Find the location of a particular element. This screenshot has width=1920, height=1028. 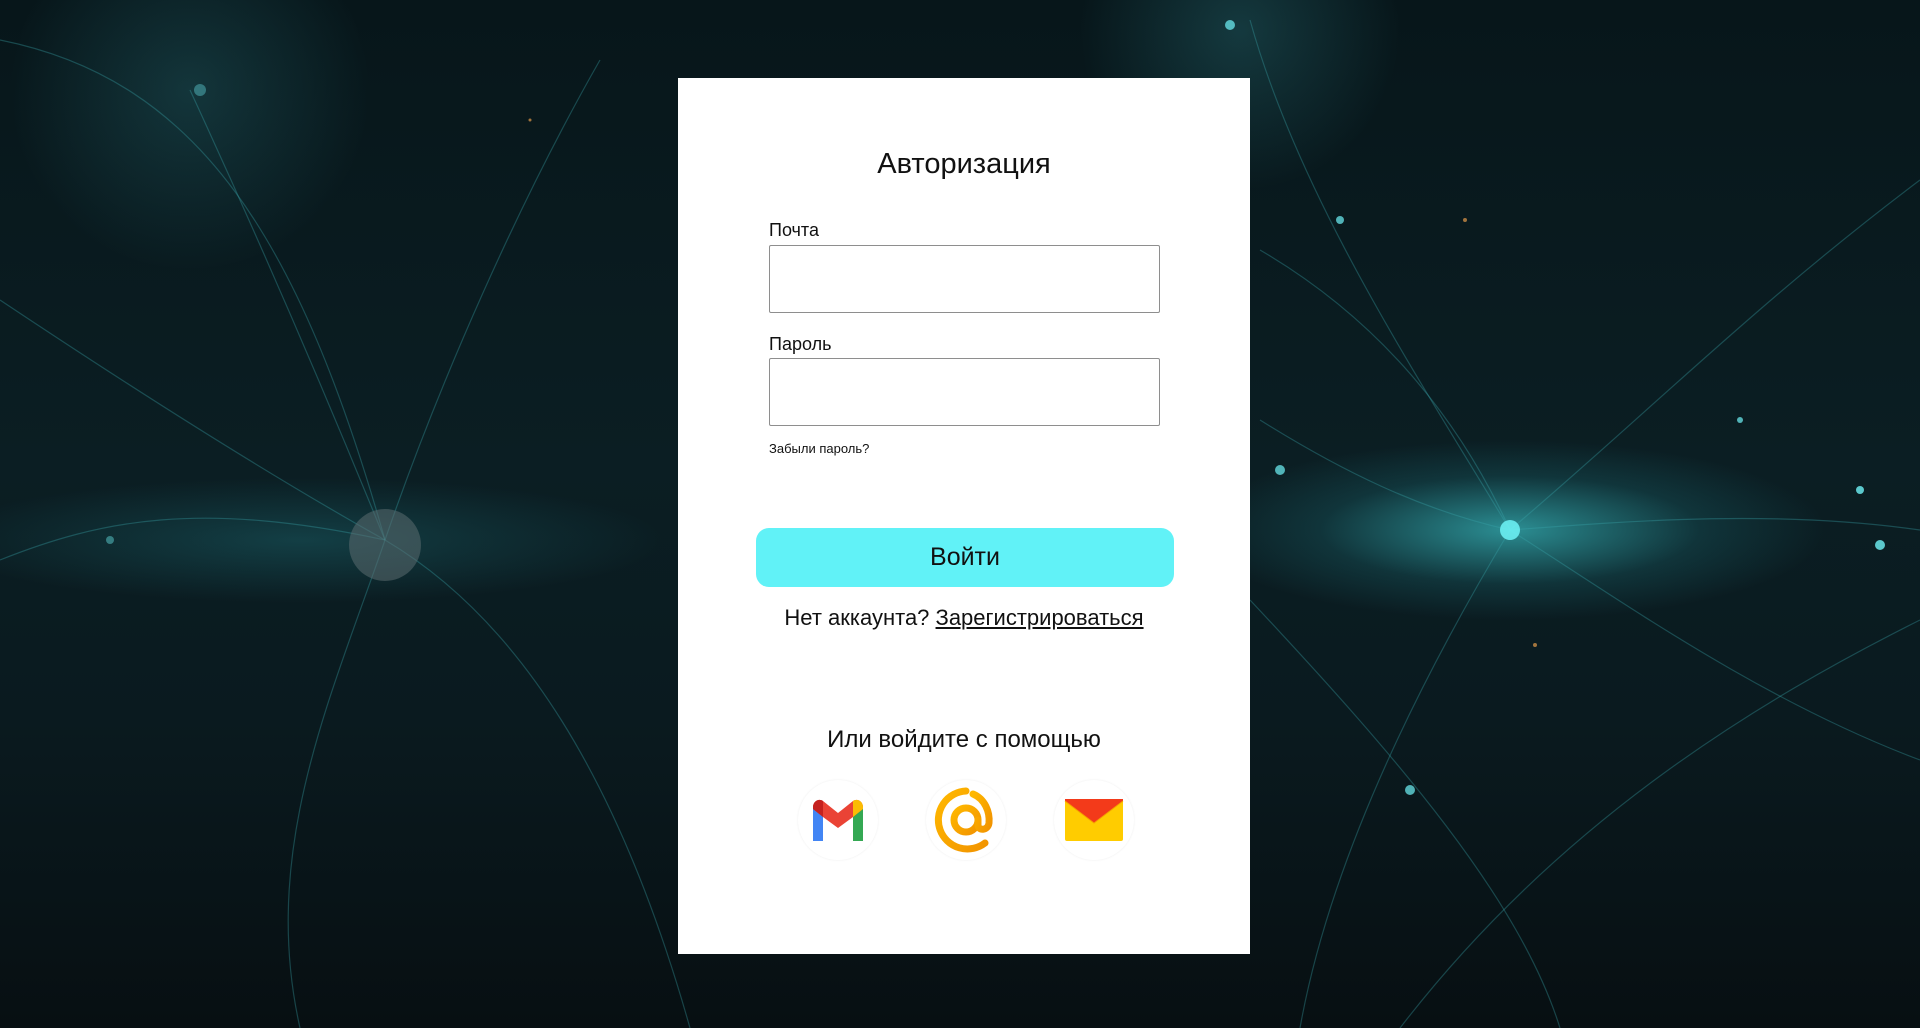

register-link: Зарегистрироваться is located at coordinates (1040, 617).